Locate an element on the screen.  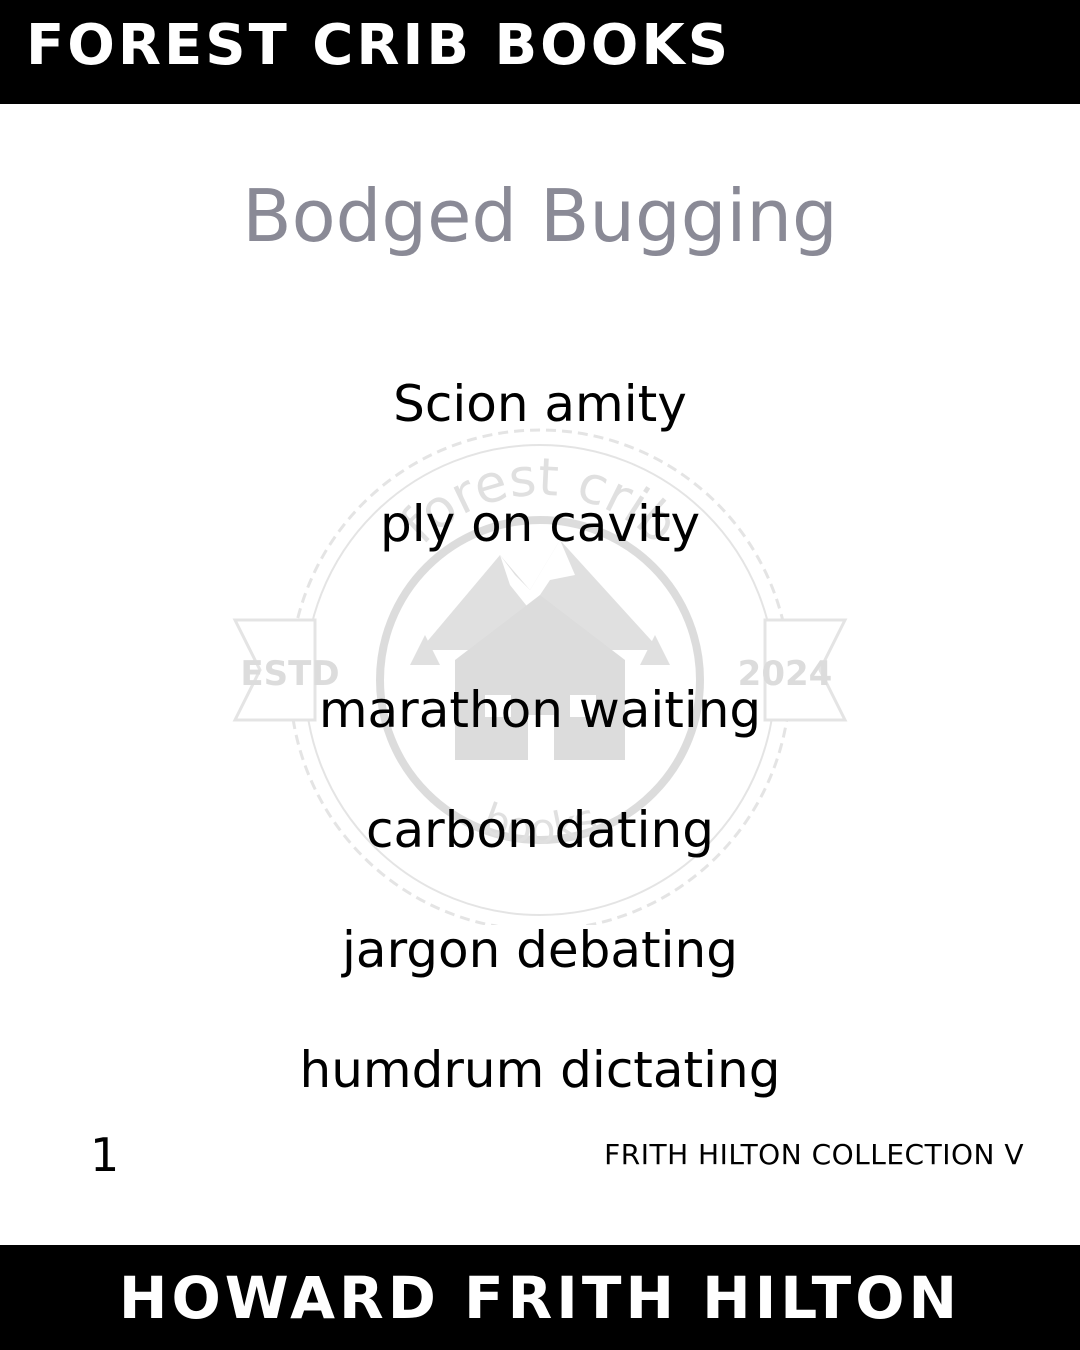
poem-line: jargon debating is located at coordinates (540, 950).